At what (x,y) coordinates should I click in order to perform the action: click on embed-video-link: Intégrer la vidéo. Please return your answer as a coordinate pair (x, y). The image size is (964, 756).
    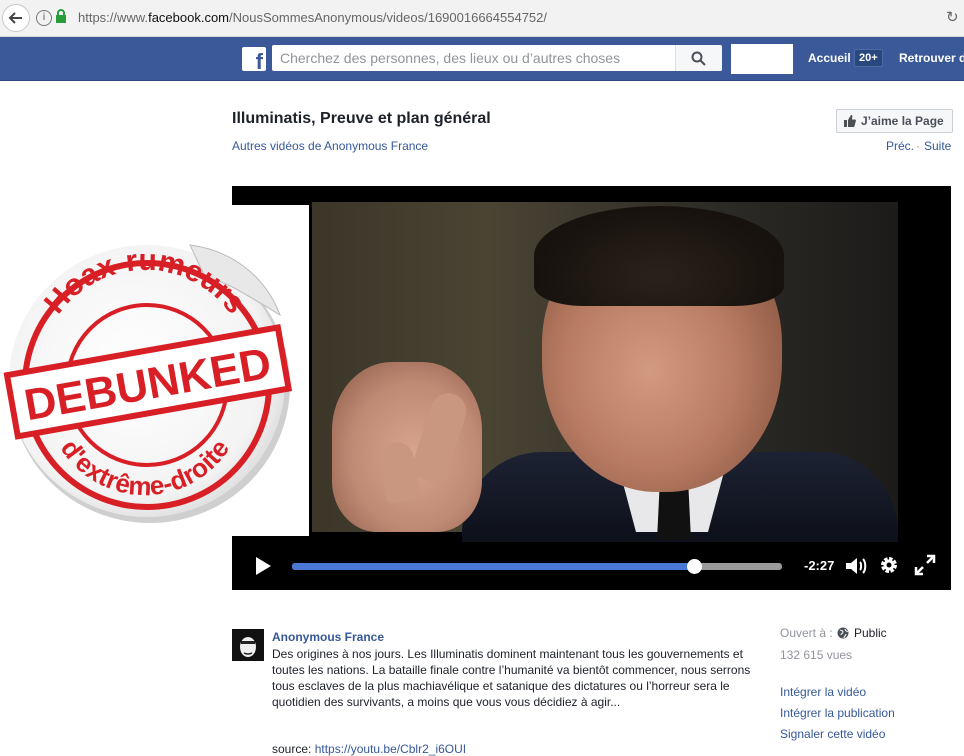
    Looking at the image, I should click on (823, 692).